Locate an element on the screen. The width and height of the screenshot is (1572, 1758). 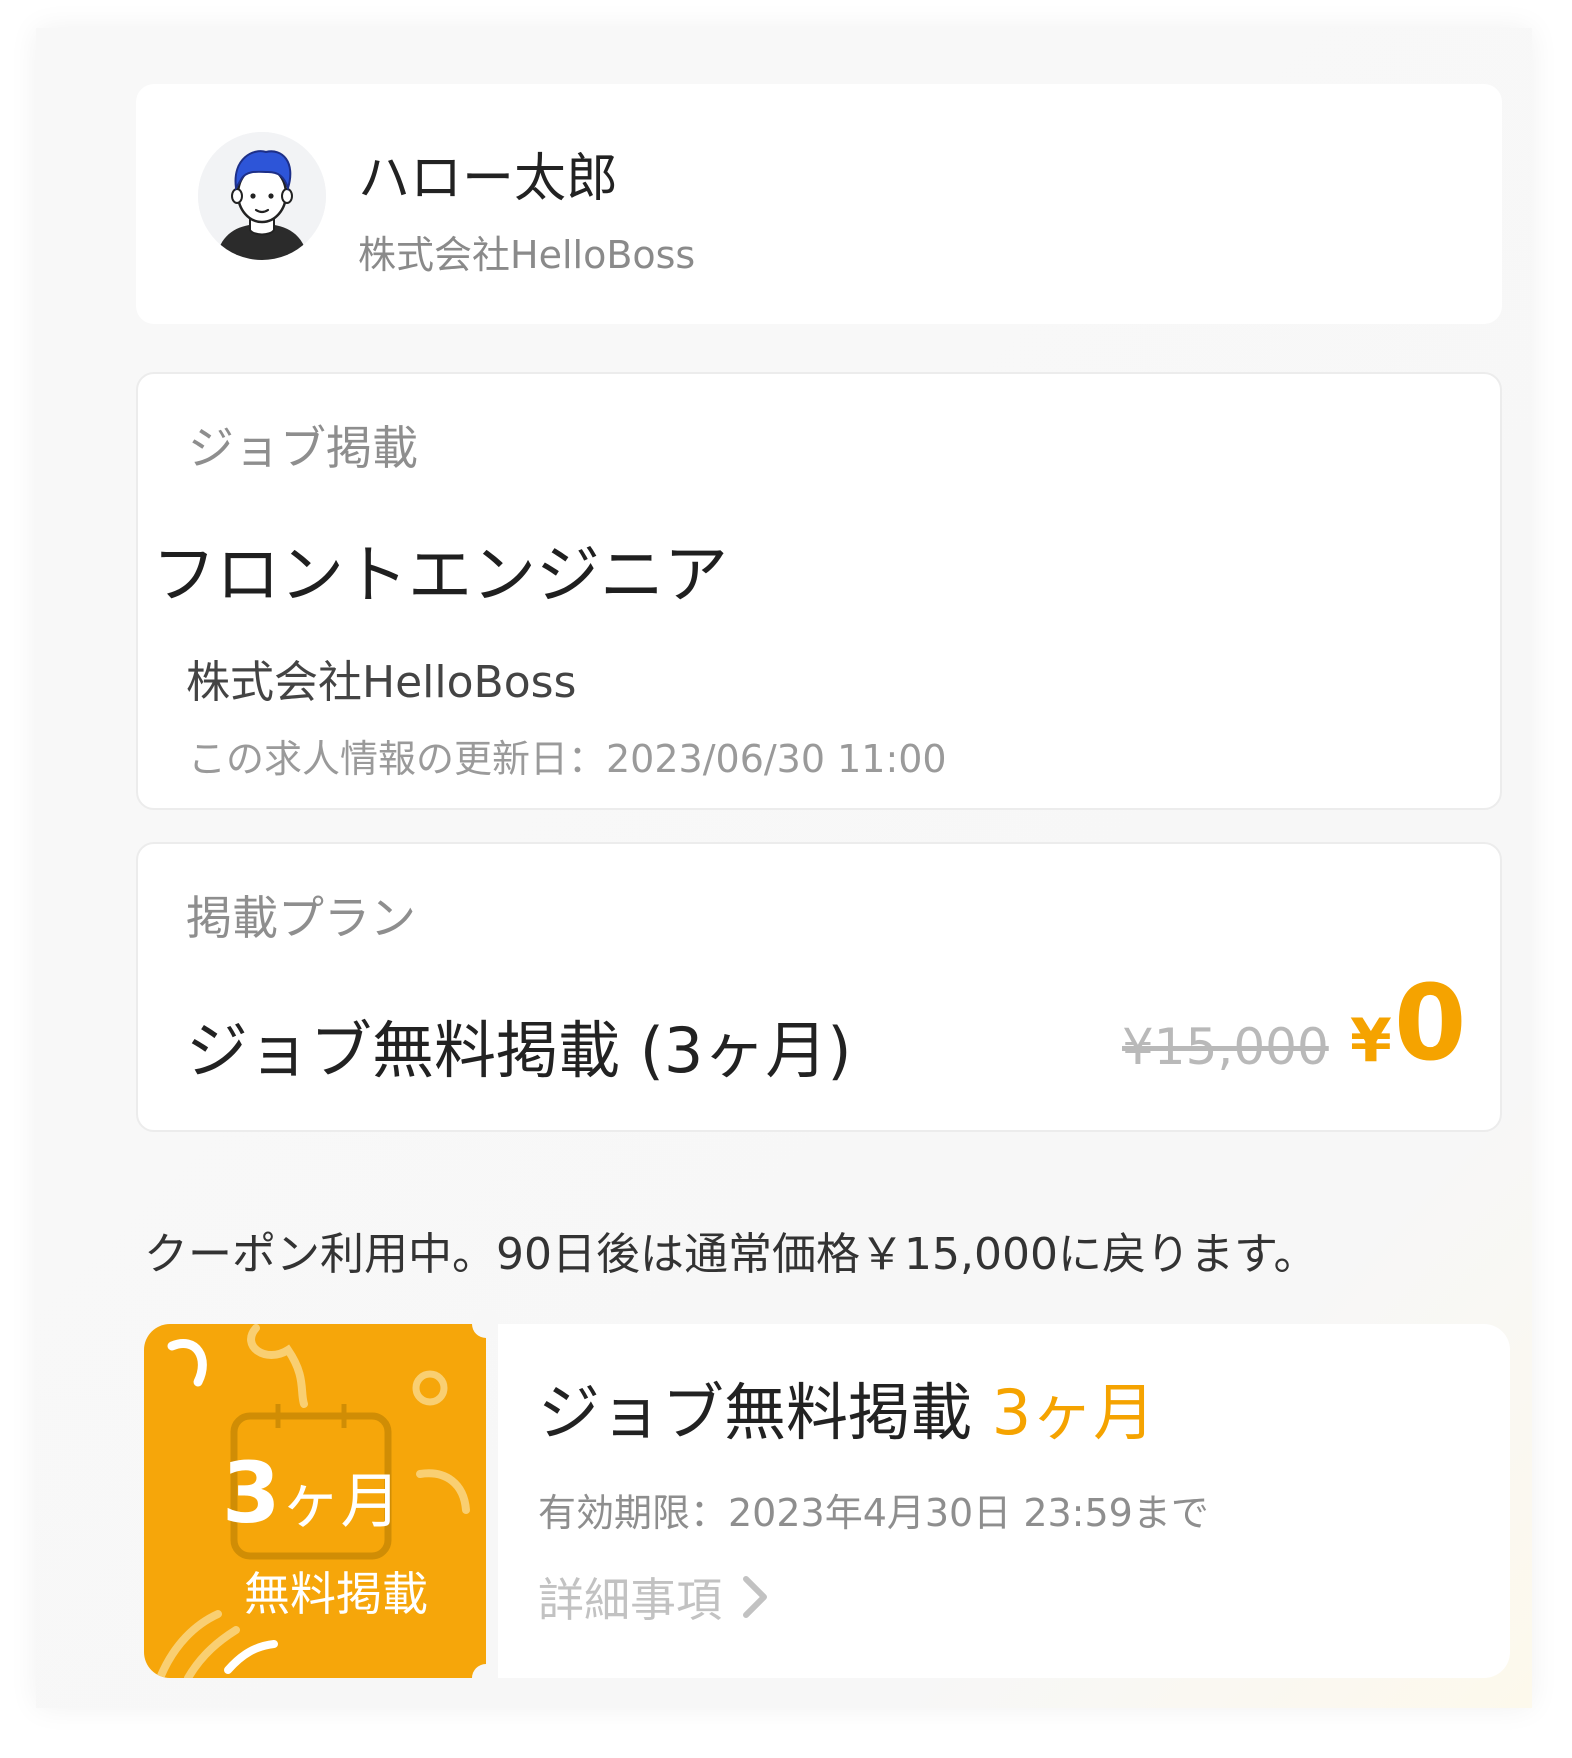
plan-card: 掲載プラン ジョブ無料掲載 (3ヶ月) ¥15,000 ¥ 0 is located at coordinates (819, 987).